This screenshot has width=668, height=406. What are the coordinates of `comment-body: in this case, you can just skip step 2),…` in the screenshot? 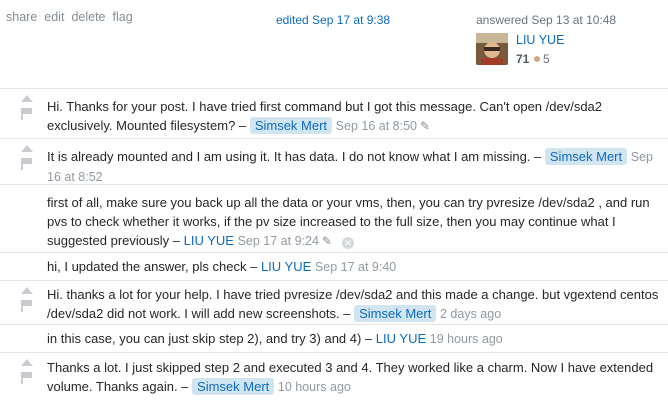 It's located at (354, 339).